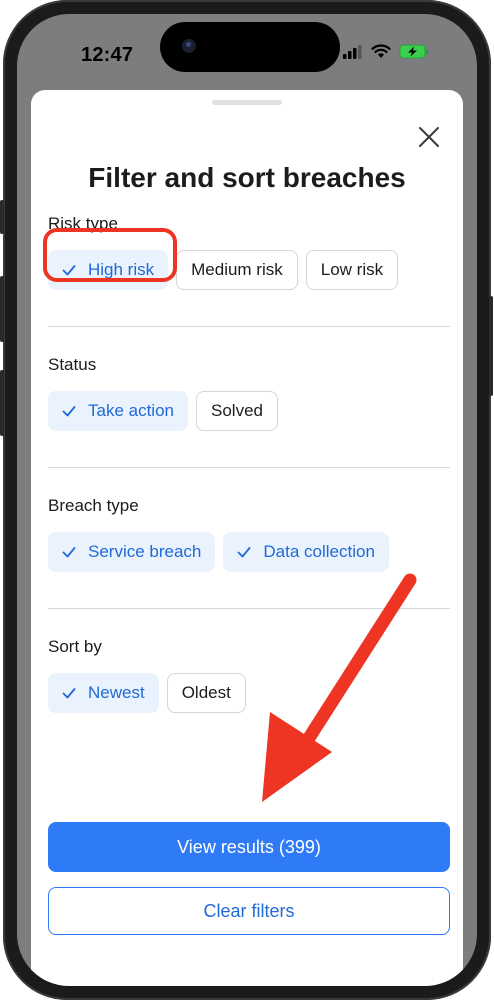 This screenshot has height=1000, width=494. What do you see at coordinates (116, 692) in the screenshot?
I see `chip-label: Newest` at bounding box center [116, 692].